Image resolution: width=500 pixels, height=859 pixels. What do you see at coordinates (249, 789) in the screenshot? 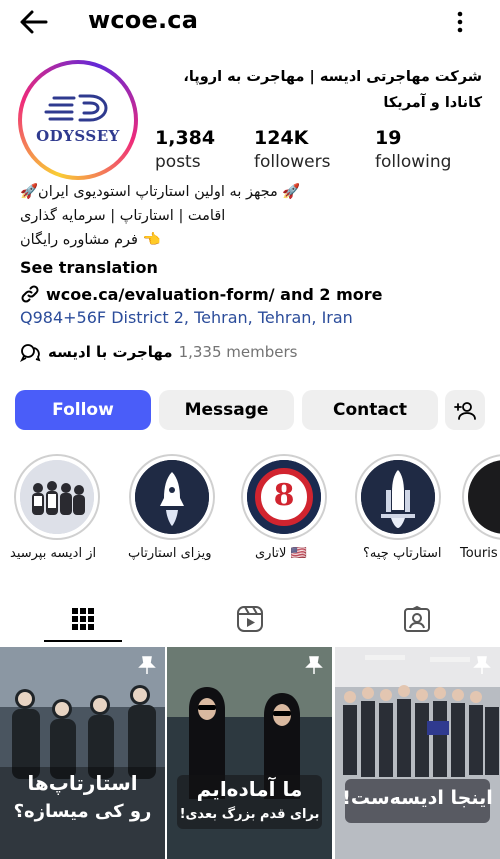
I see `post-caption: ما آماده‌ایم` at bounding box center [249, 789].